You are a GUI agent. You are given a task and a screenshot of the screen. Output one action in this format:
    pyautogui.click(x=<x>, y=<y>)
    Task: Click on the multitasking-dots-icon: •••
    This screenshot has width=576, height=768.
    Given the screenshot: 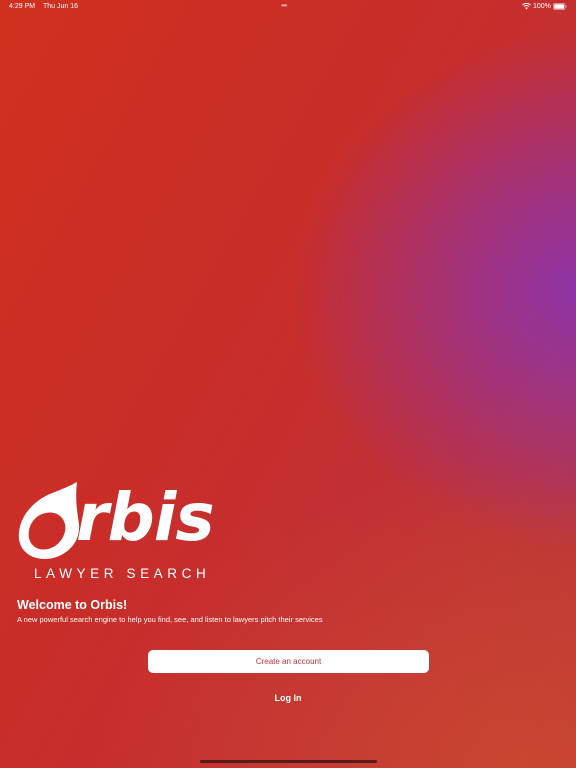 What is the action you would take?
    pyautogui.click(x=284, y=5)
    